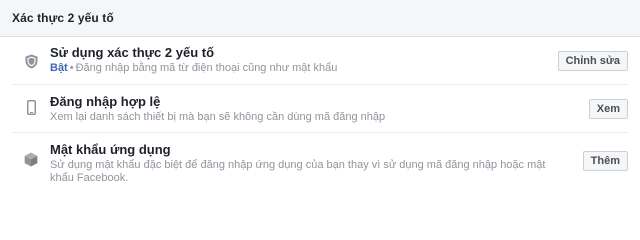 This screenshot has width=640, height=240. Describe the element at coordinates (31, 162) in the screenshot. I see `cube-icon` at that location.